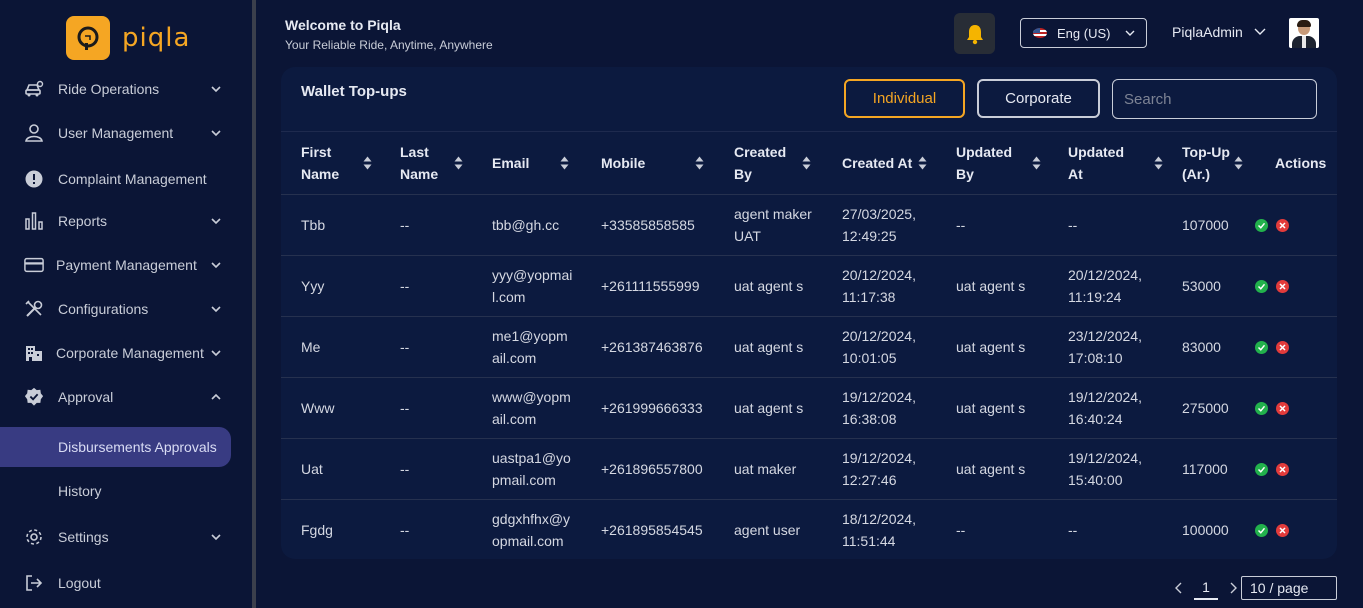  Describe the element at coordinates (128, 38) in the screenshot. I see `brand-logo: piqla` at that location.